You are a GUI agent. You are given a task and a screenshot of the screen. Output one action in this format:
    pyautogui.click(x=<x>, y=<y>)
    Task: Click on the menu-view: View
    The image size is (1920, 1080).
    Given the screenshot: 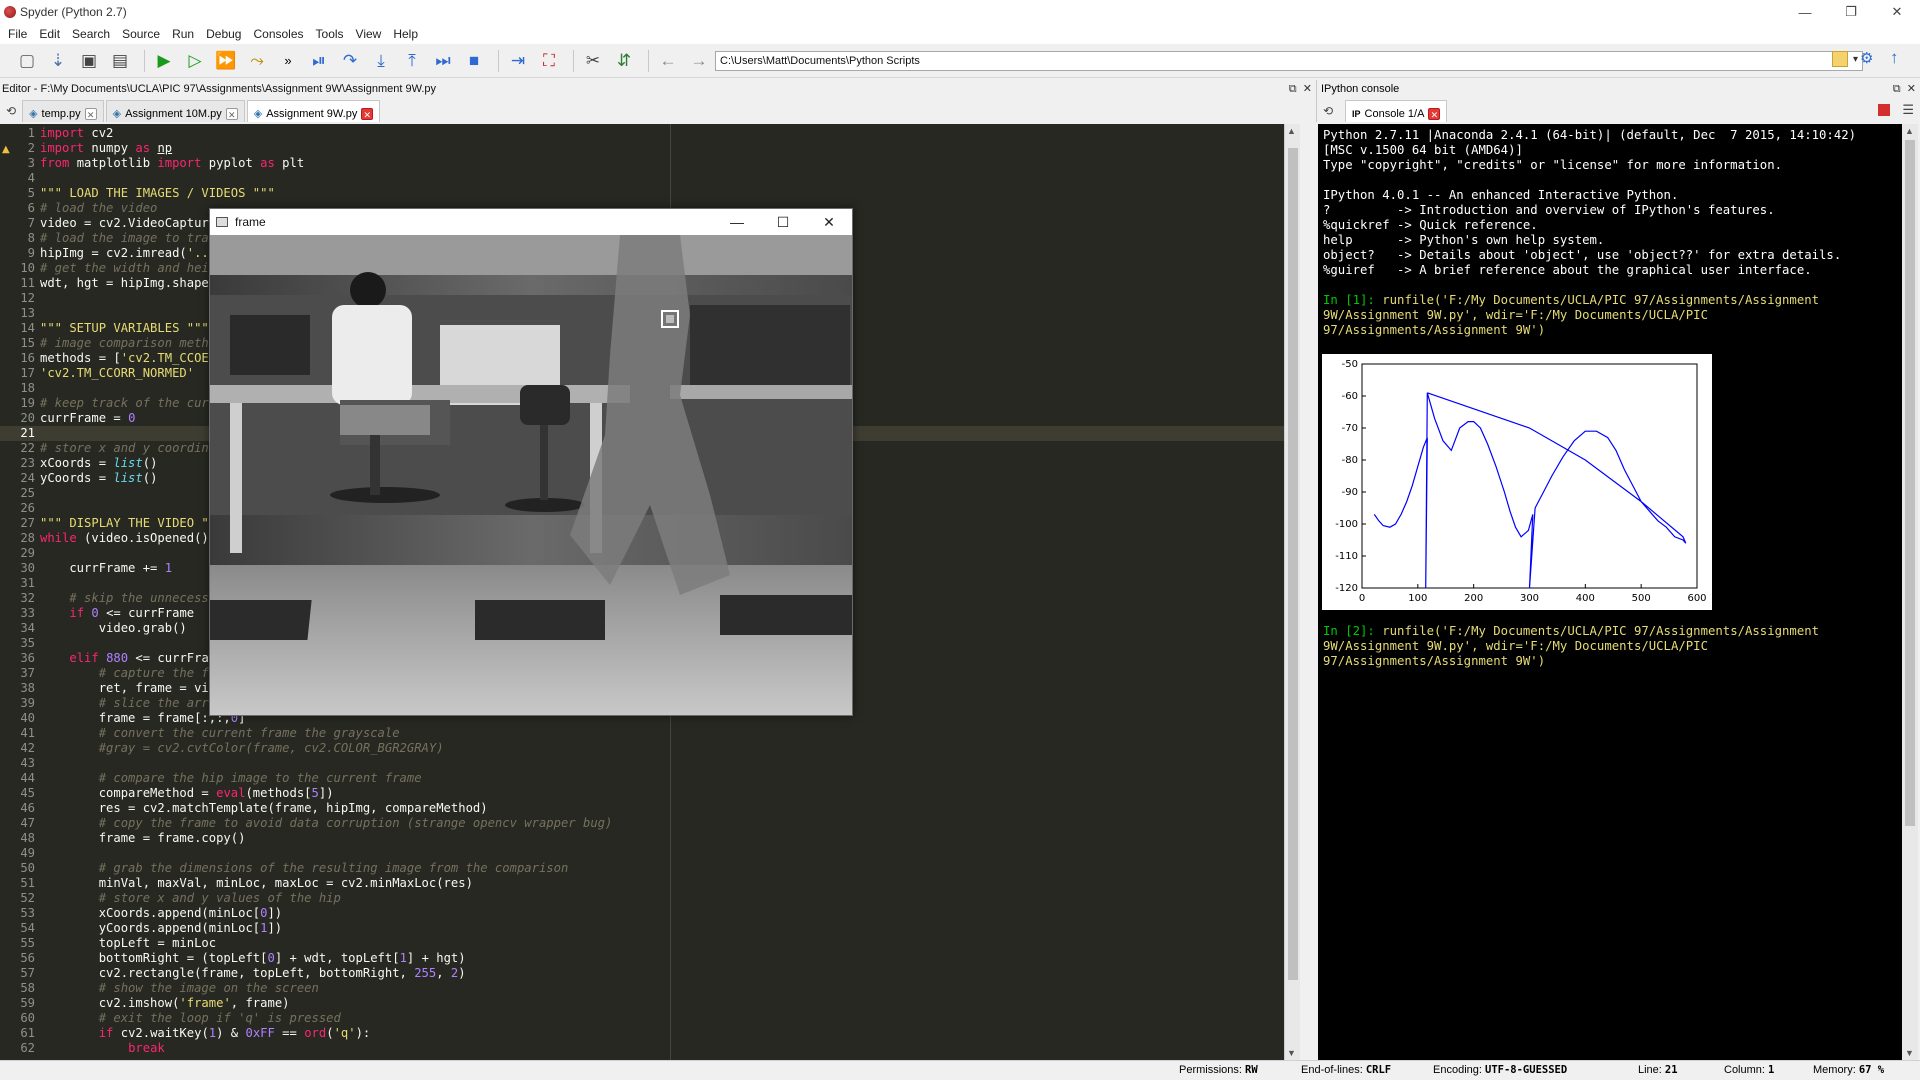 What is the action you would take?
    pyautogui.click(x=369, y=34)
    